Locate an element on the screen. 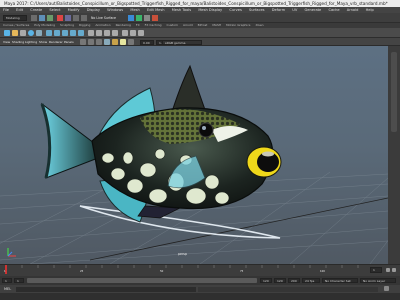 This screenshot has height=300, width=400. menu-file: File is located at coordinates (6, 10).